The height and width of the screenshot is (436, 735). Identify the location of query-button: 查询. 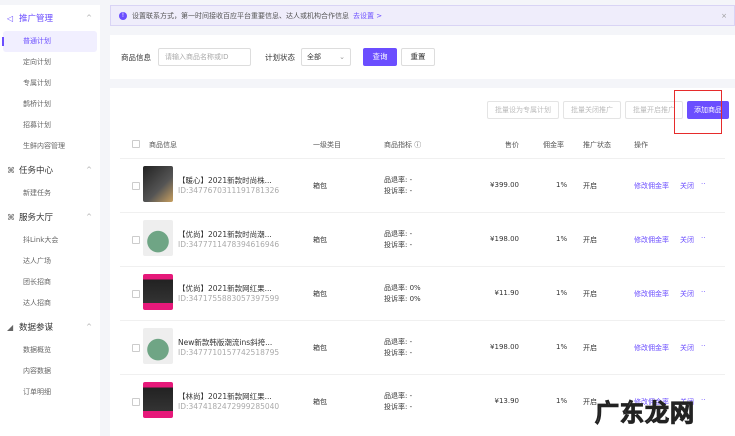
(380, 57).